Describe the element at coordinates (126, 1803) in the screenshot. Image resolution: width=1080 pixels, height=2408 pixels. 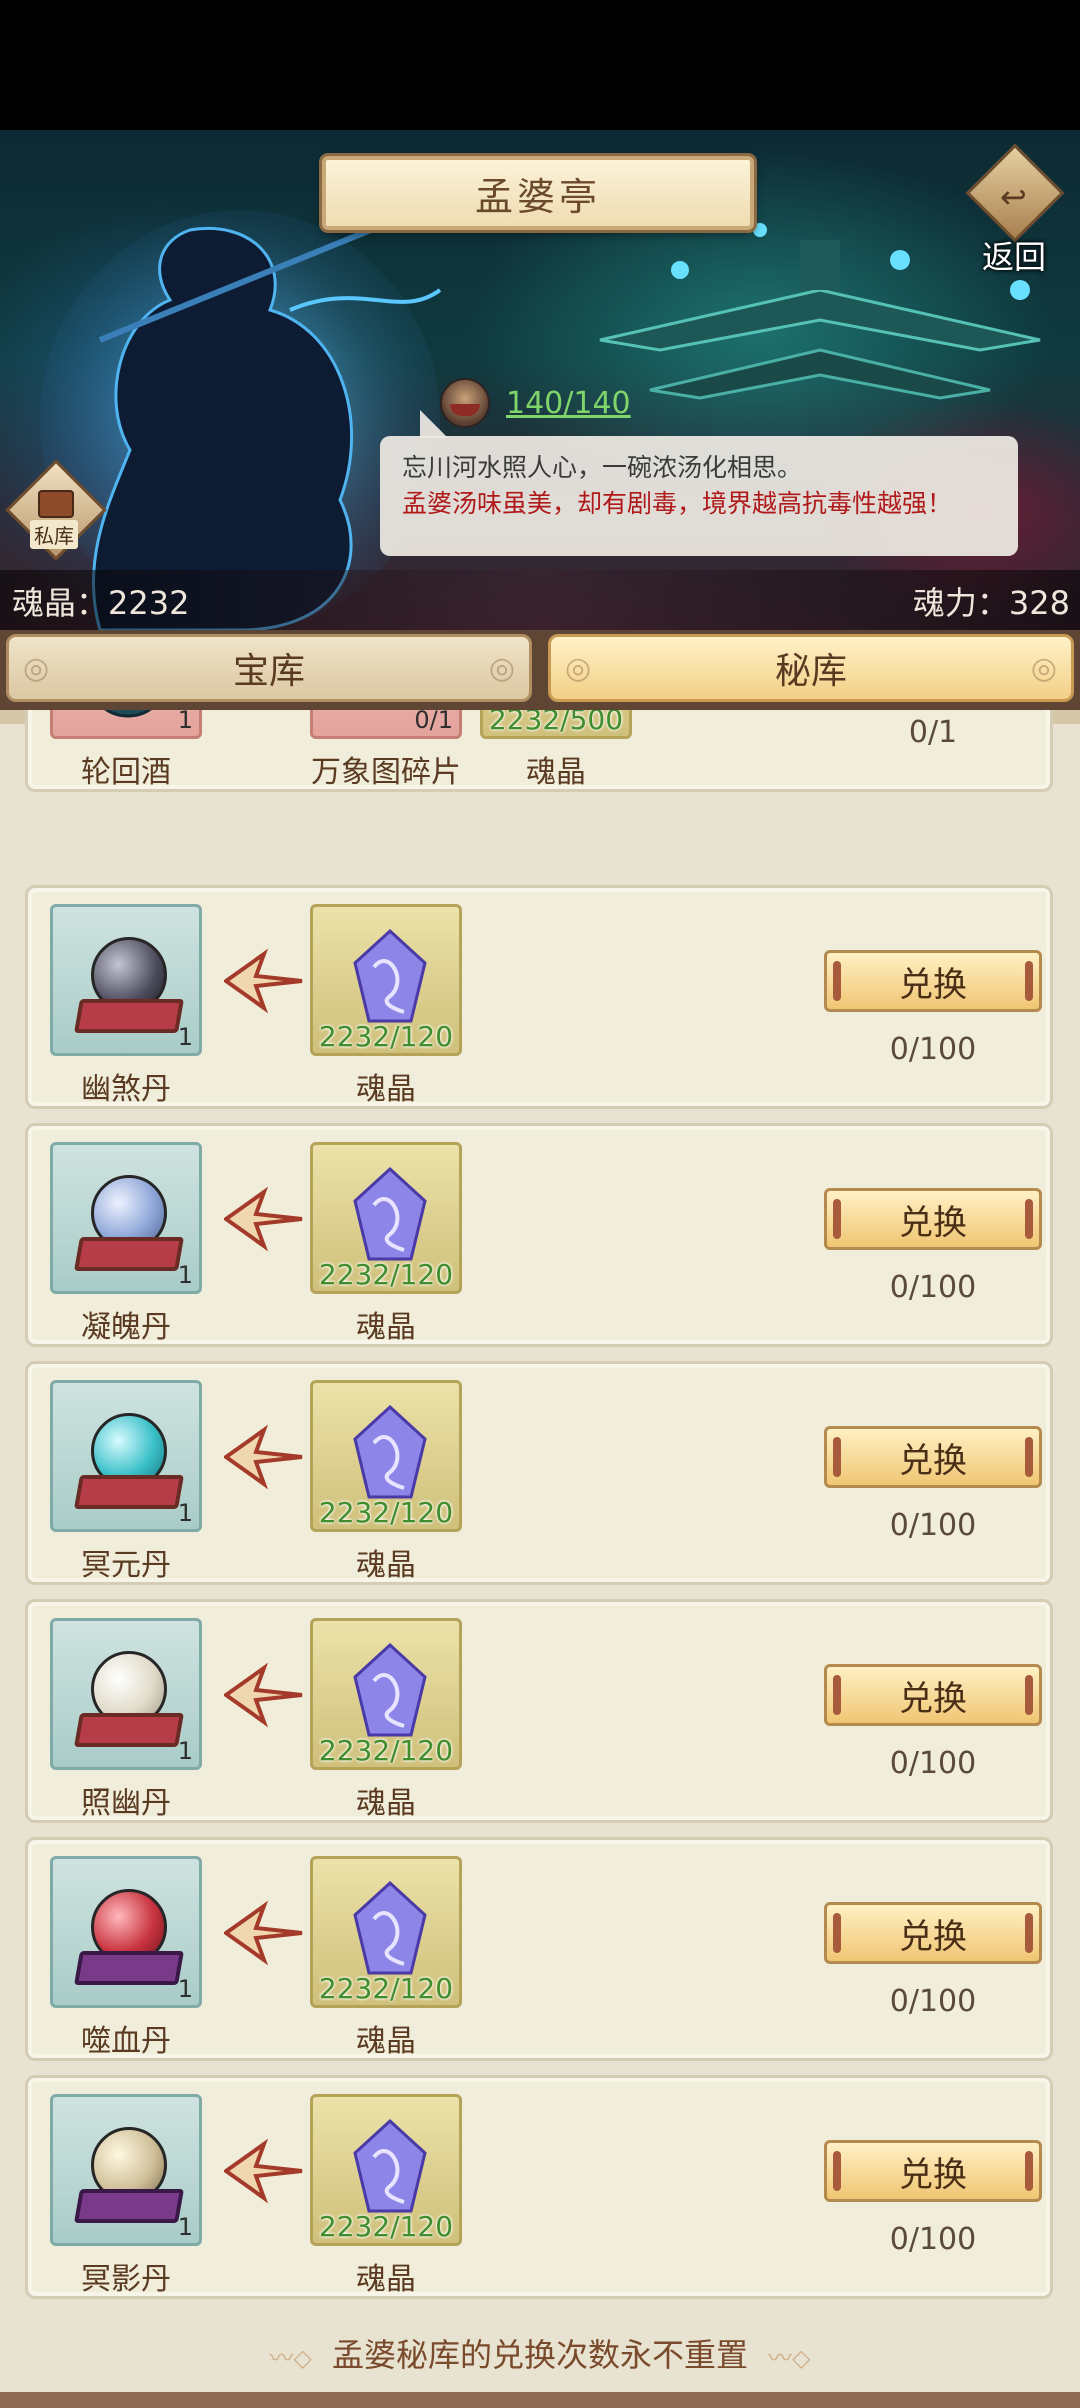
I see `product-name: 照幽丹` at that location.